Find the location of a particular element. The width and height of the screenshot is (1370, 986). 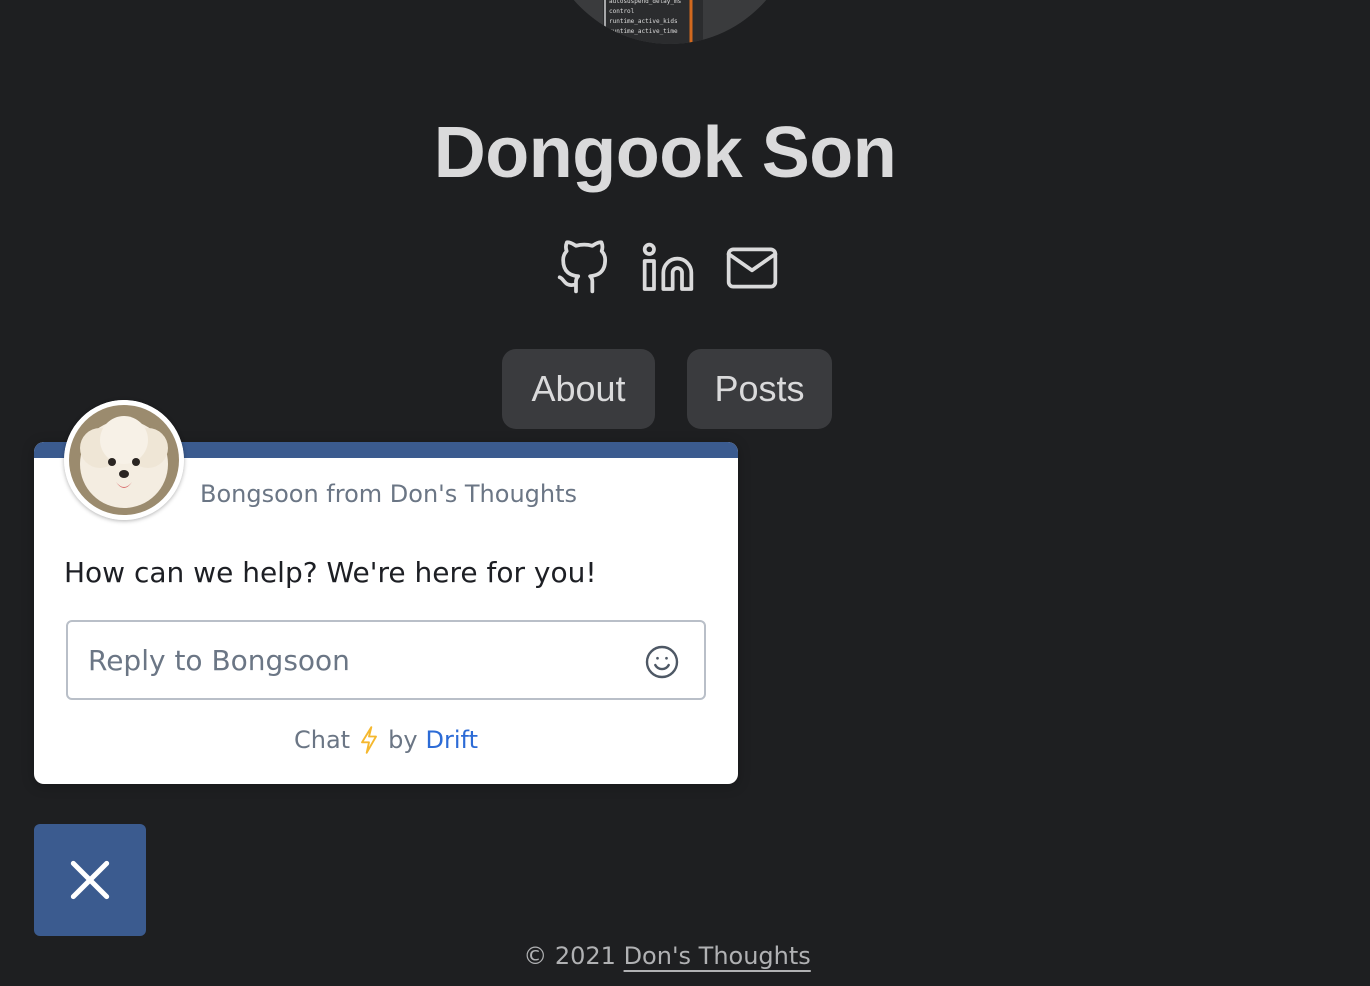

linkedin-link is located at coordinates (668, 268).